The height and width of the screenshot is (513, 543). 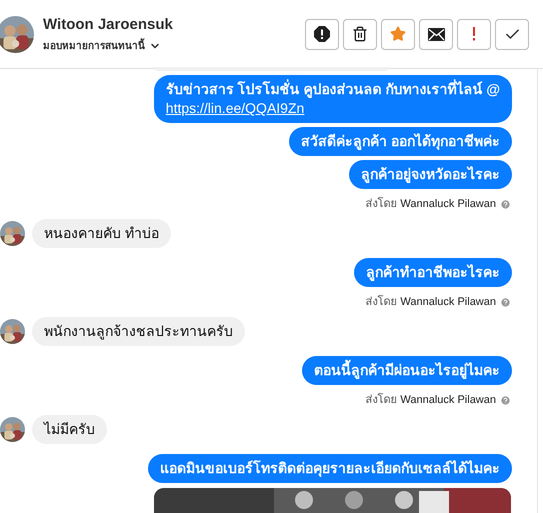 What do you see at coordinates (108, 25) in the screenshot?
I see `contact-name: Witoon Jaroensuk` at bounding box center [108, 25].